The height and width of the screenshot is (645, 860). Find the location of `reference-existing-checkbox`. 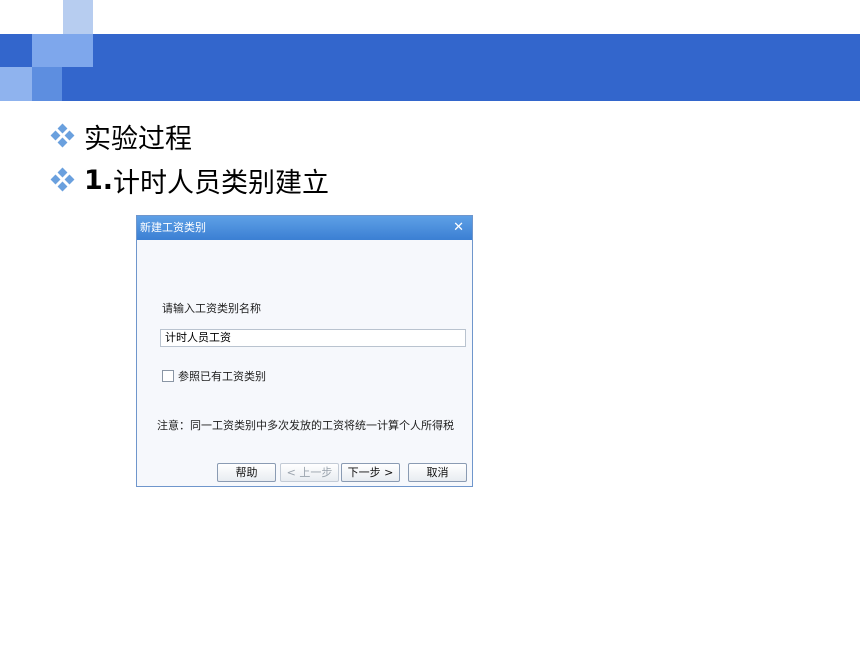

reference-existing-checkbox is located at coordinates (168, 376).